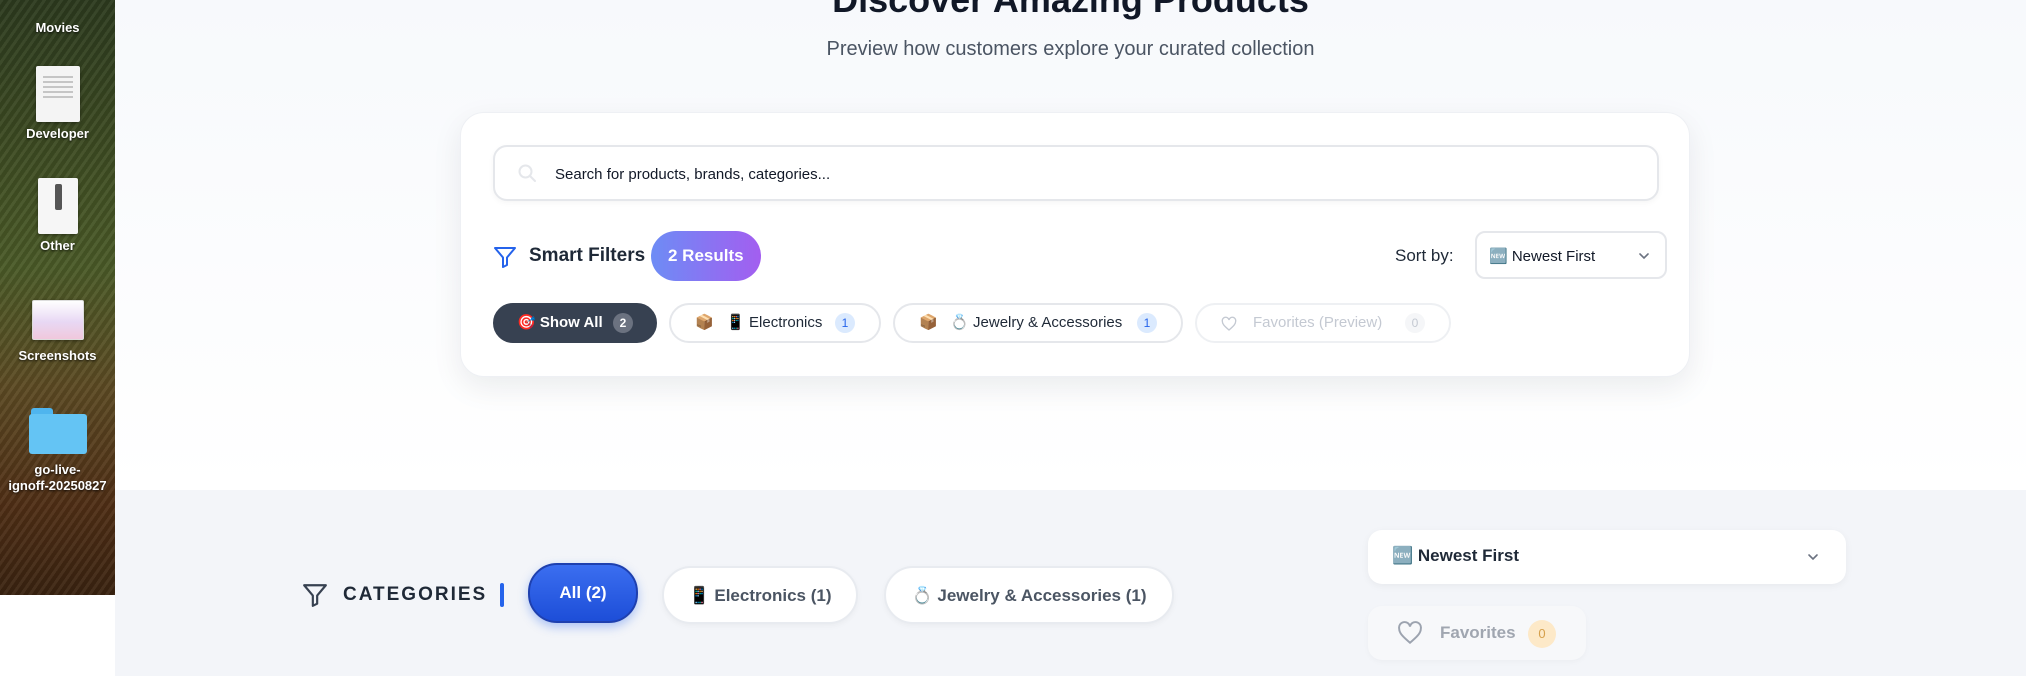 The image size is (2026, 676). I want to click on search-input, so click(1095, 174).